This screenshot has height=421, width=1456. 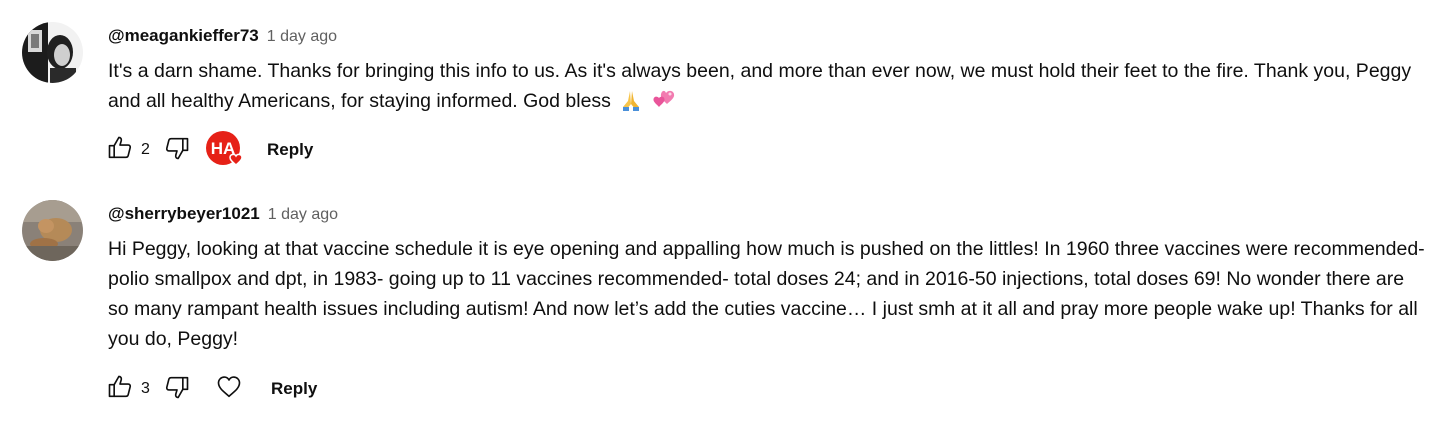 What do you see at coordinates (183, 36) in the screenshot?
I see `comment-author: @meagankieffer73` at bounding box center [183, 36].